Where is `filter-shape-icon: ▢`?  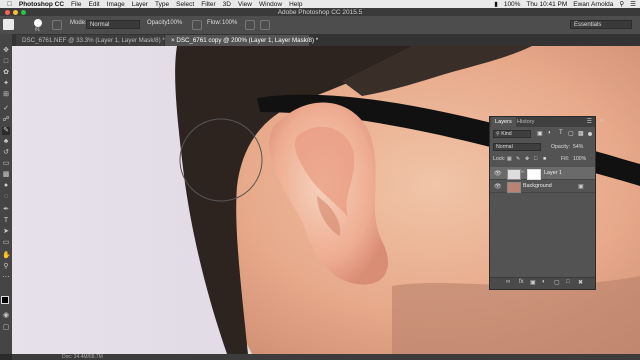 filter-shape-icon: ▢ is located at coordinates (571, 133).